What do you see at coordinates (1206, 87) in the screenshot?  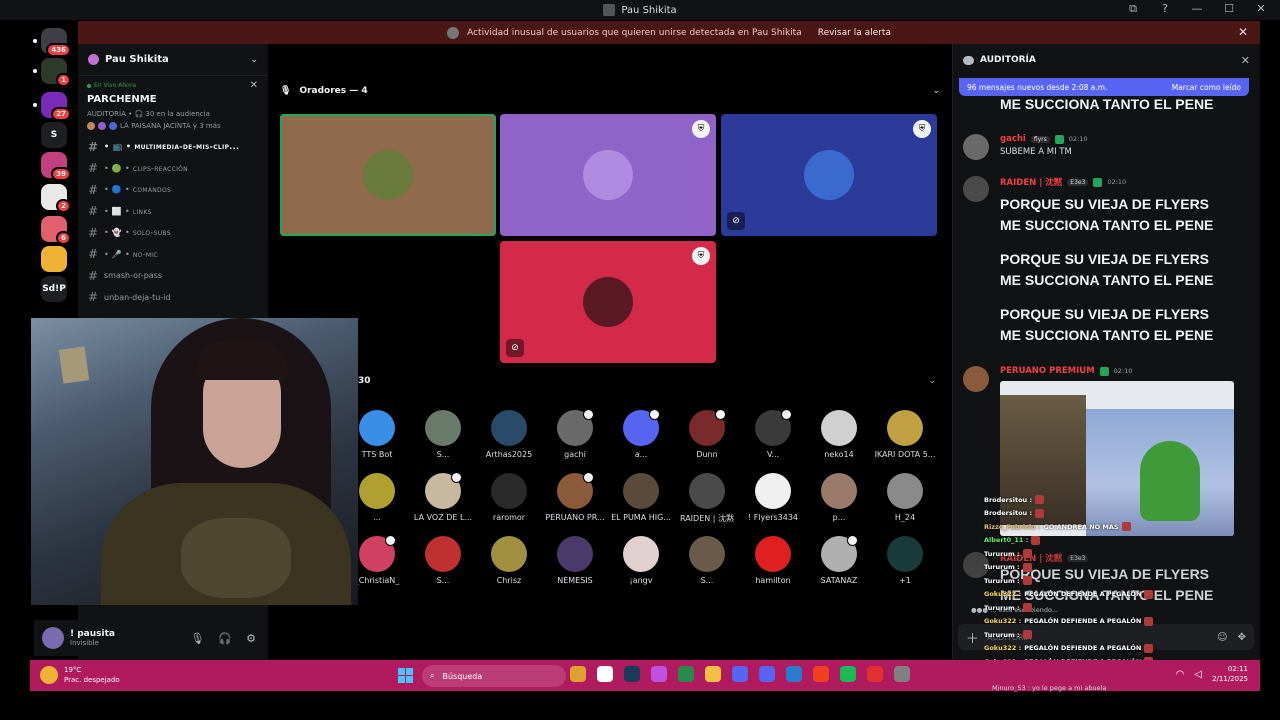 I see `mark-read-button: Marcar como leído` at bounding box center [1206, 87].